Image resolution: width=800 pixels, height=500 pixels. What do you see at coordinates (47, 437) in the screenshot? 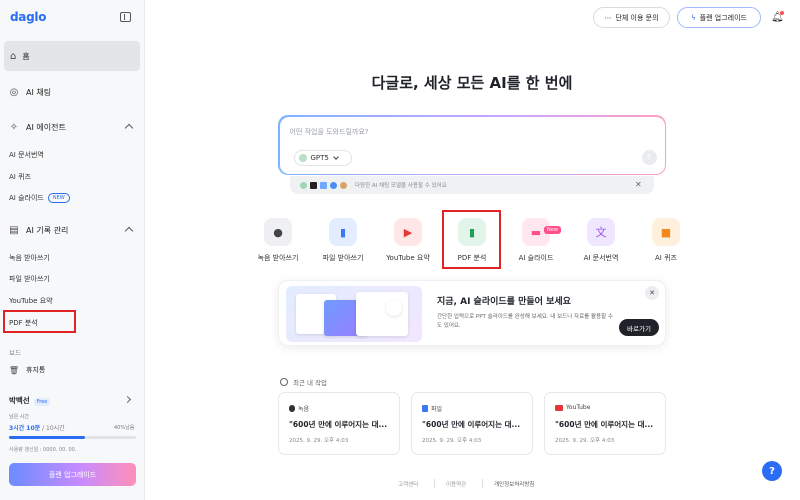
I see `usage-progress-fill` at bounding box center [47, 437].